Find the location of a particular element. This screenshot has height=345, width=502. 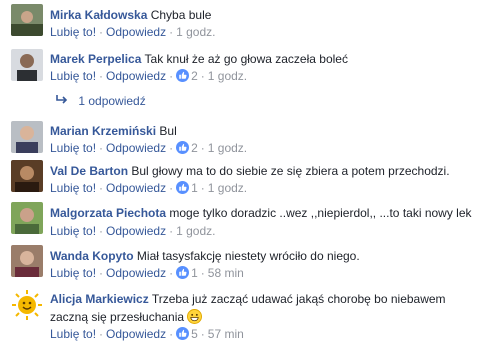

comment-author: Val De Barton is located at coordinates (89, 171).